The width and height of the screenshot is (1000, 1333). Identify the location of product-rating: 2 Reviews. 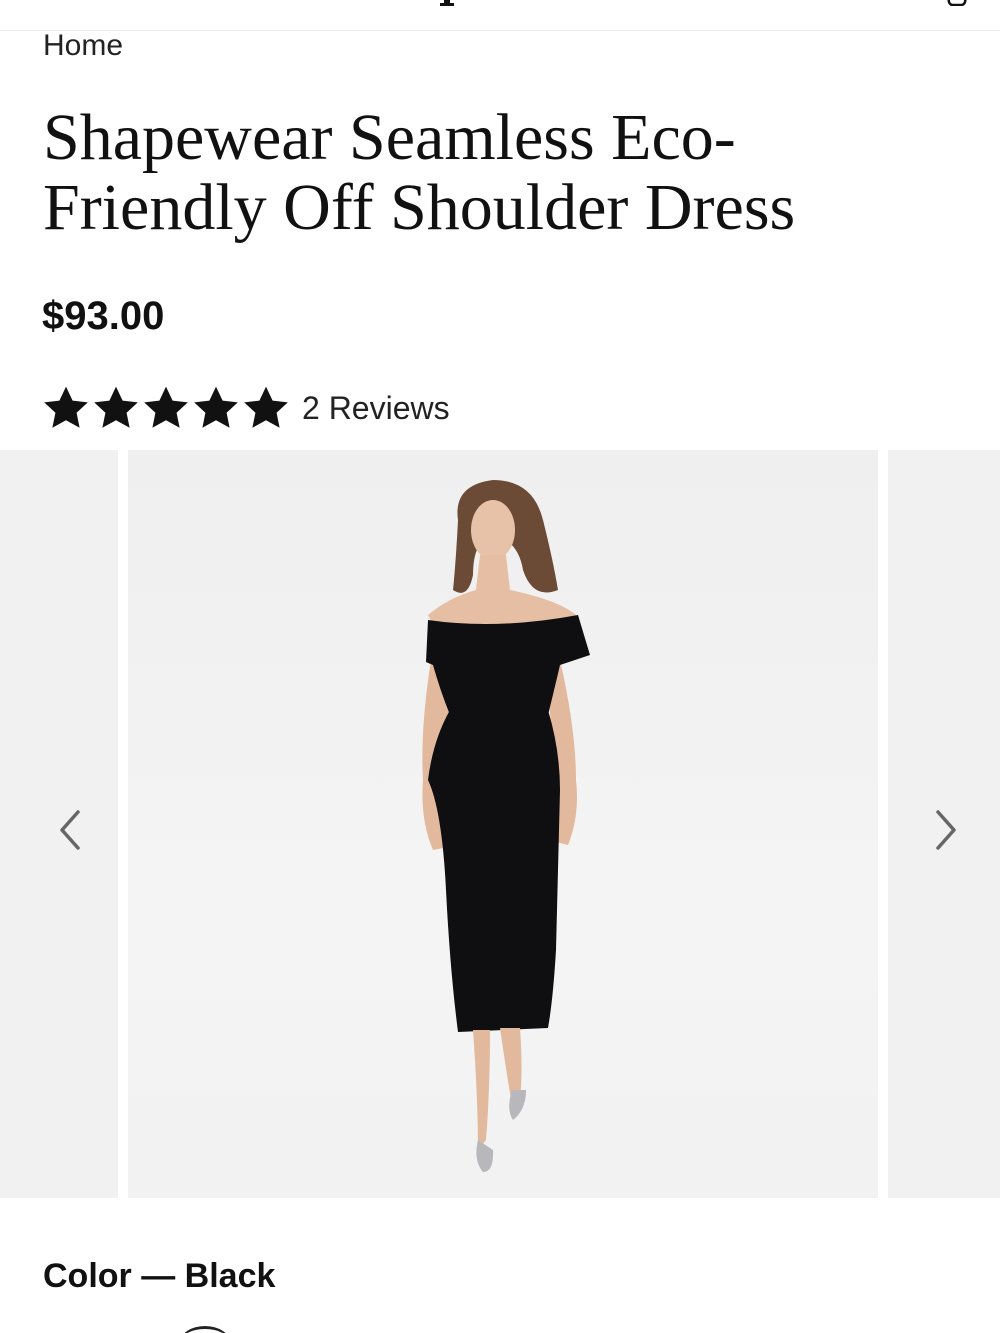
(246, 408).